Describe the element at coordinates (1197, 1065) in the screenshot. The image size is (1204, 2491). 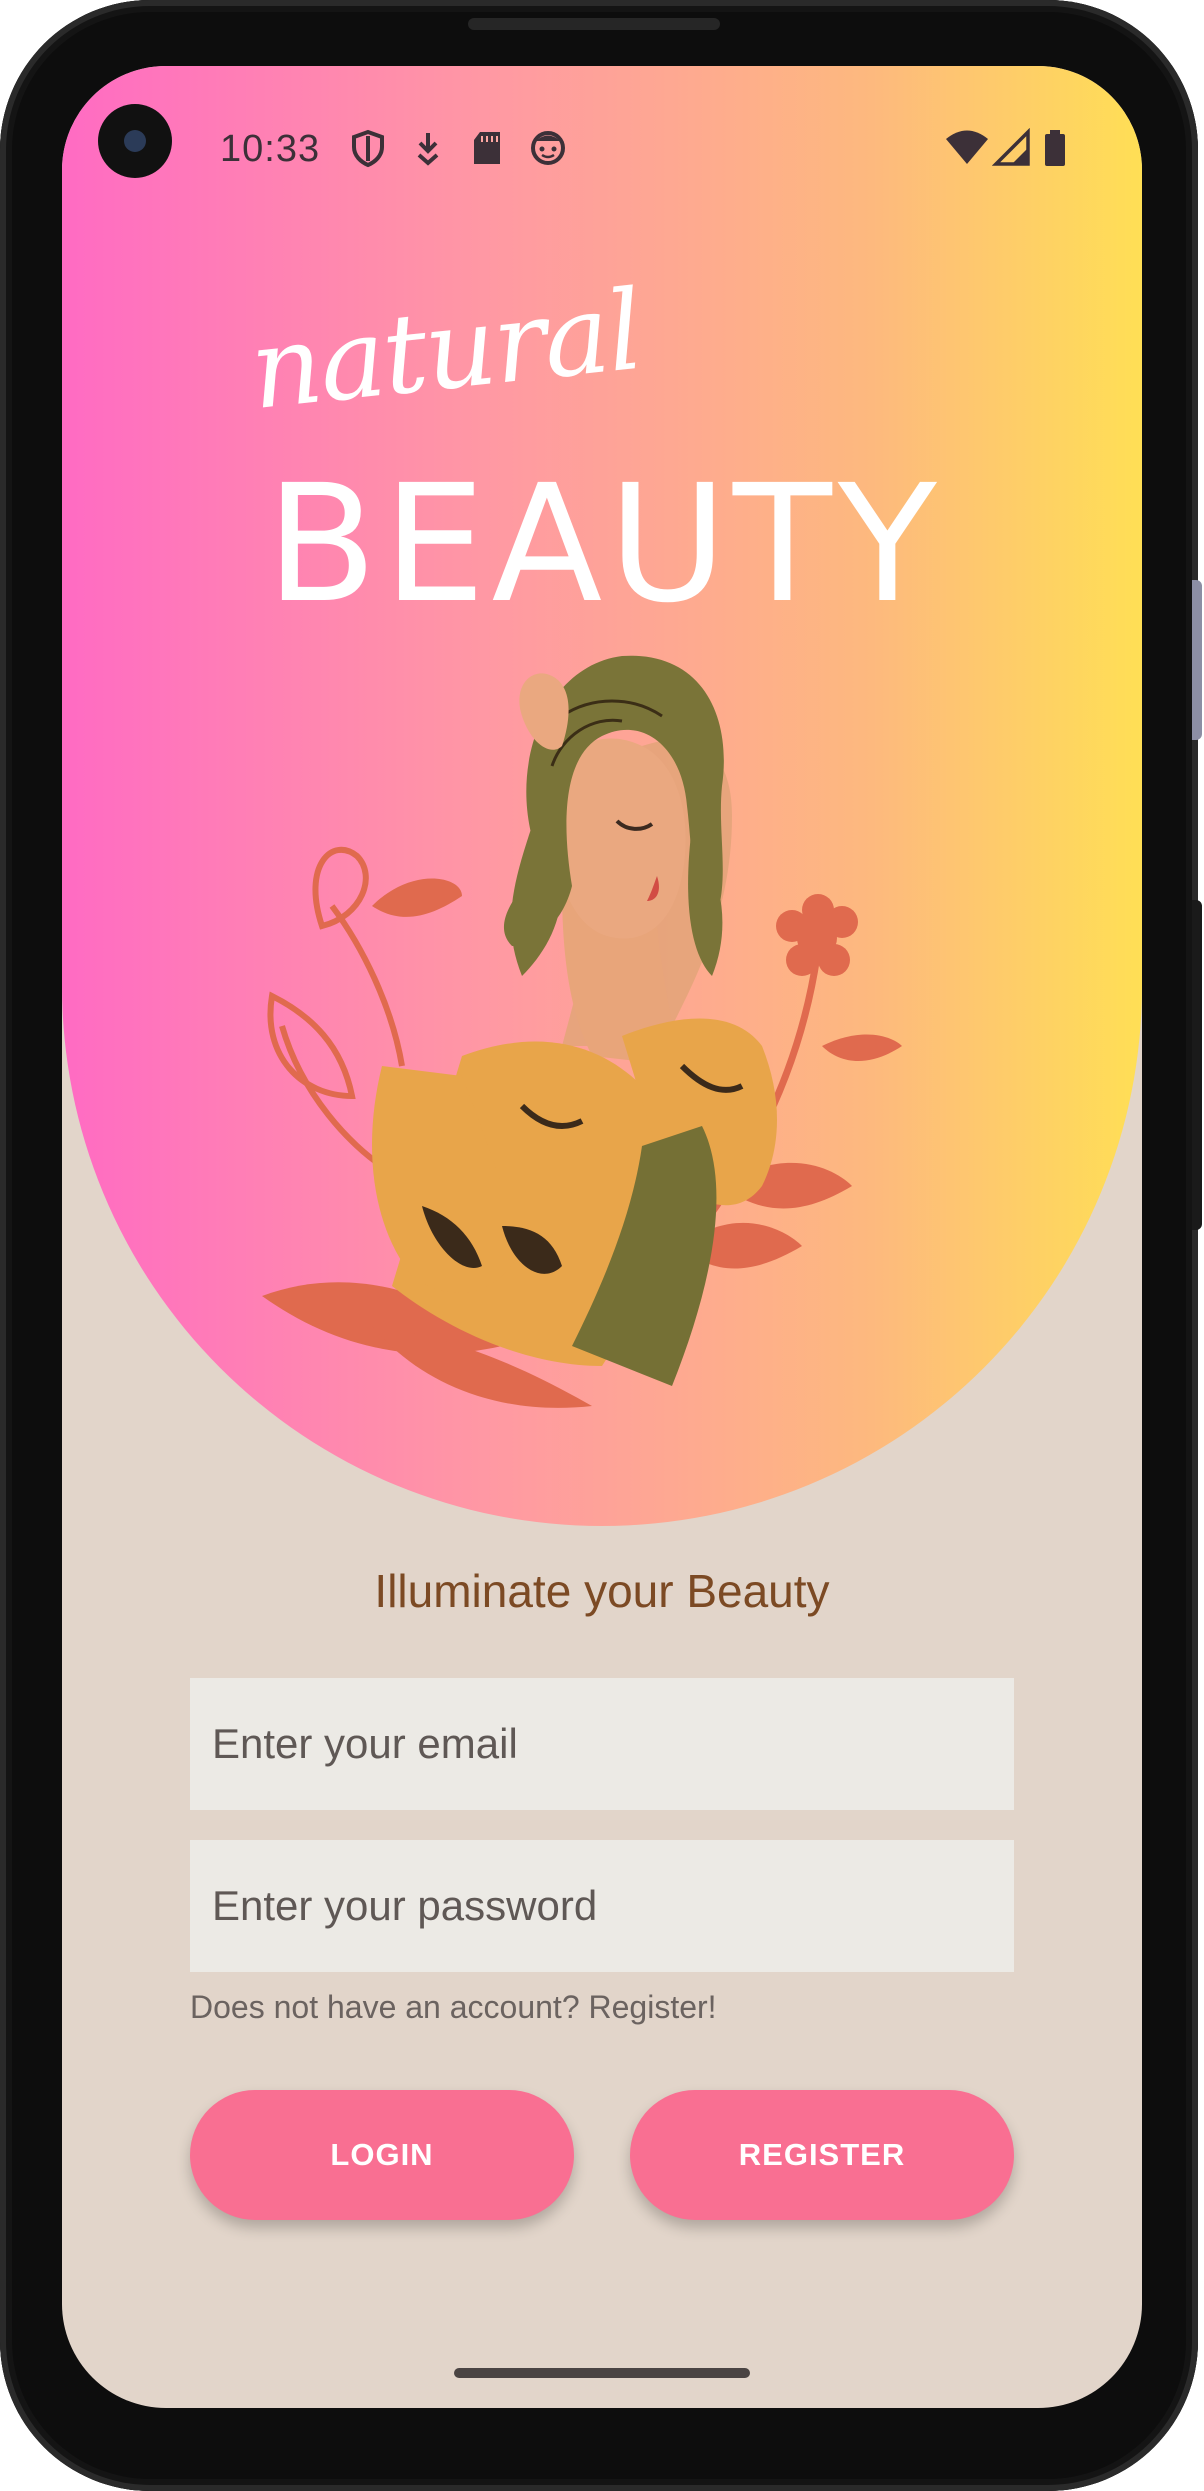
I see `power-button` at that location.